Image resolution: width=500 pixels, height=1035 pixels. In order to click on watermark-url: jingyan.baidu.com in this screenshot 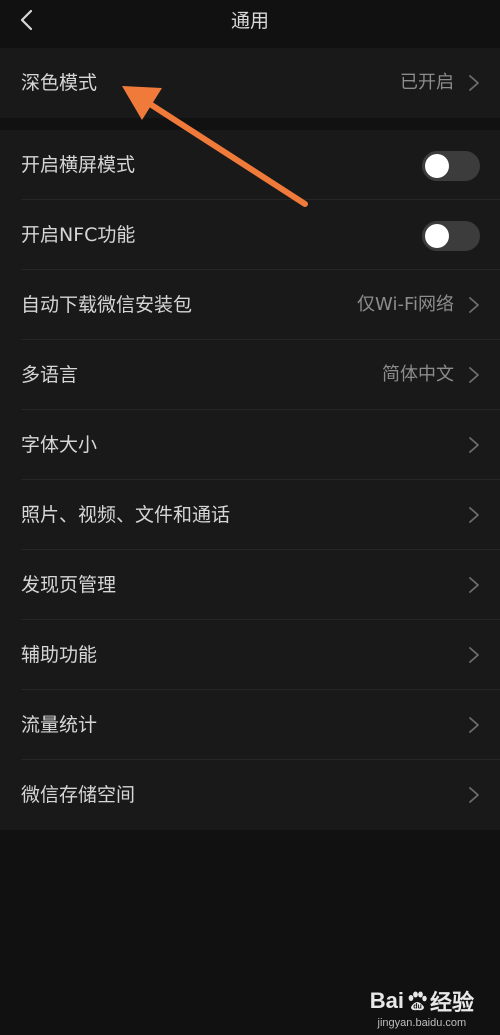, I will do `click(422, 1023)`.